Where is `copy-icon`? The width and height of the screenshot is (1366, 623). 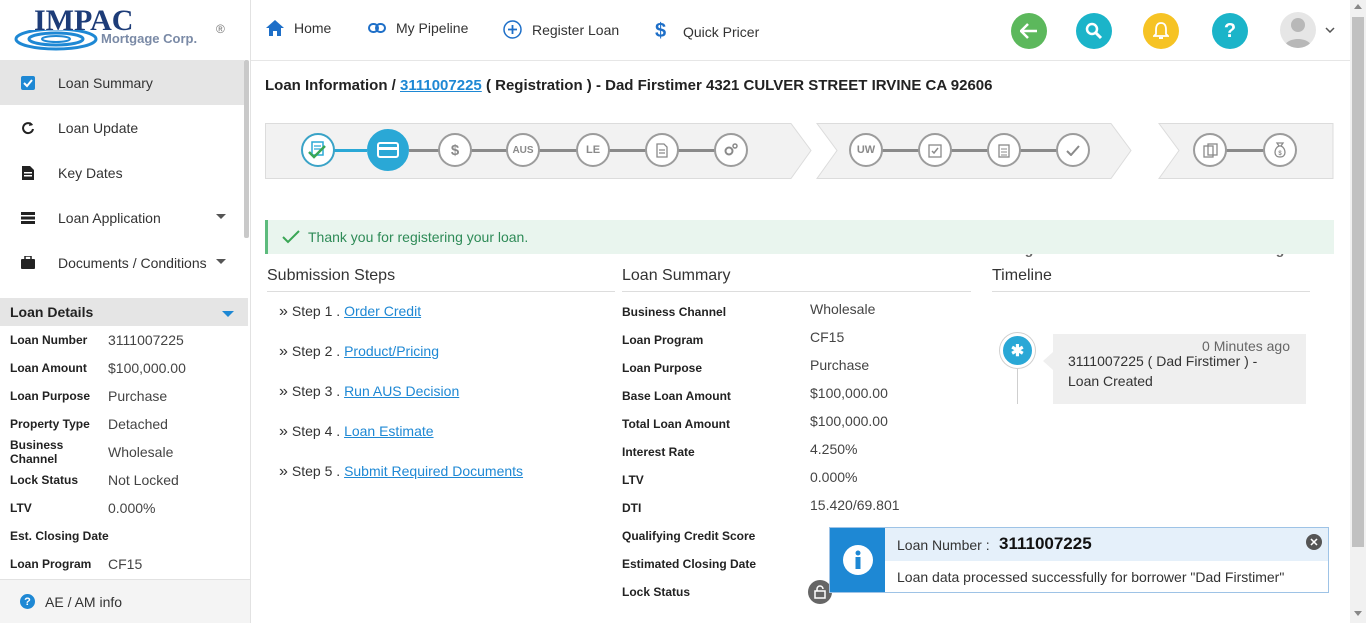 copy-icon is located at coordinates (1210, 150).